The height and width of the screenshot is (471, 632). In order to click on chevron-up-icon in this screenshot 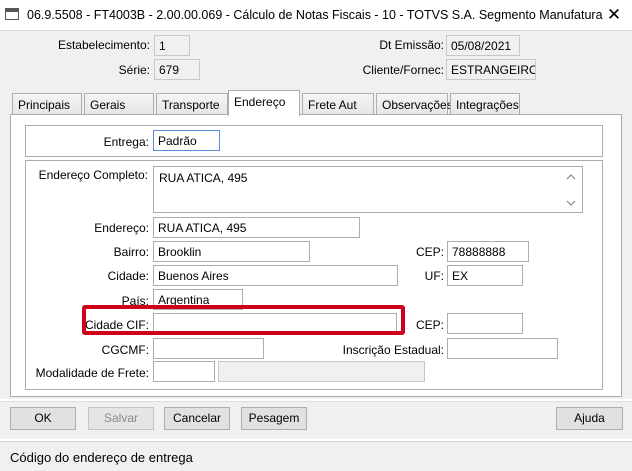, I will do `click(571, 177)`.